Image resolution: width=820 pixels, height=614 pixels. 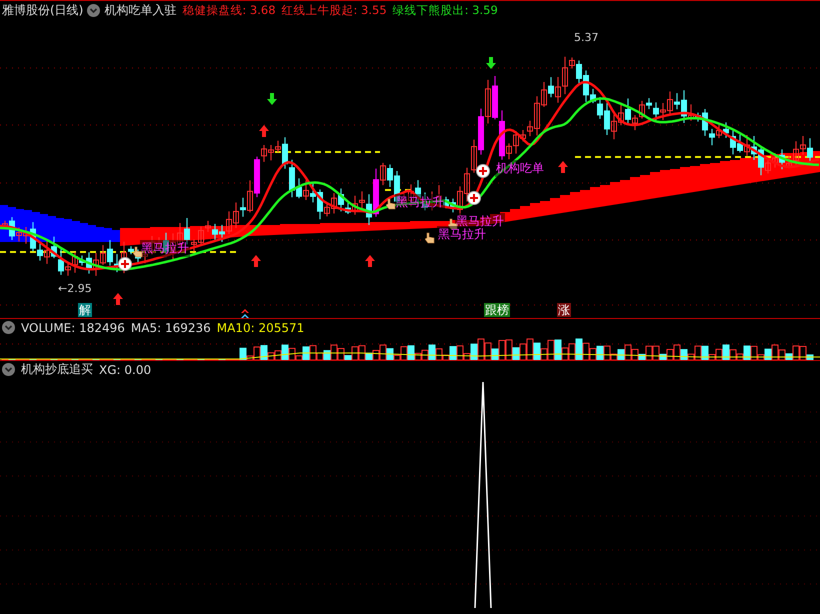 I want to click on indicator-name: 机构吃单入驻, so click(x=140, y=10).